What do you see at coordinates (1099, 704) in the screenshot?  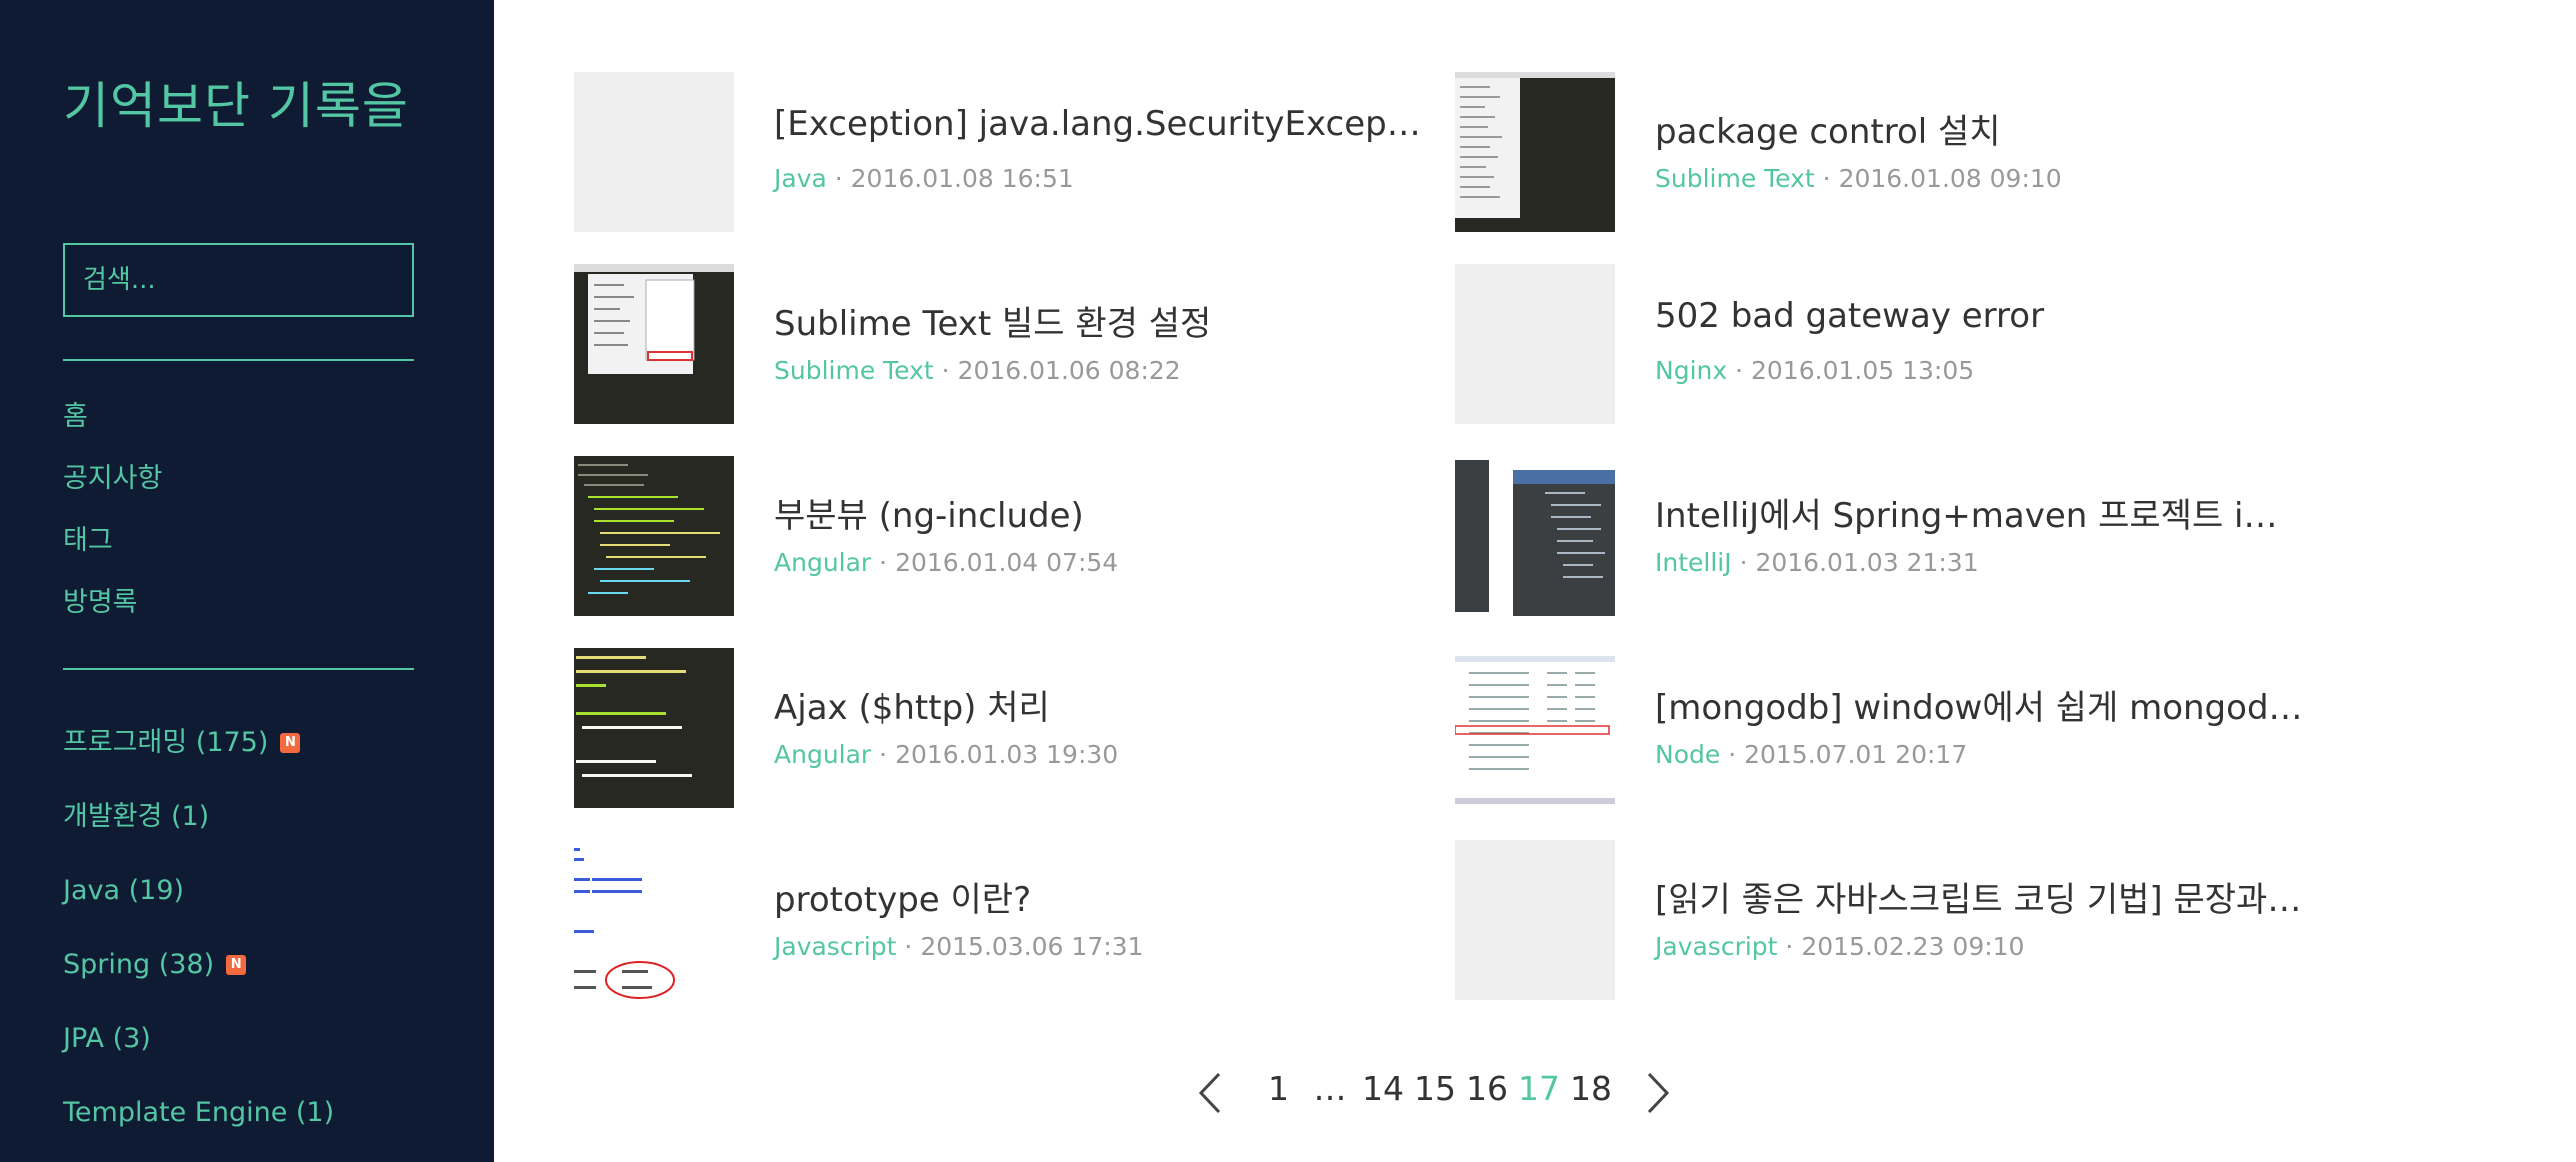 I see `post-title: Ajax ($http) 처리` at bounding box center [1099, 704].